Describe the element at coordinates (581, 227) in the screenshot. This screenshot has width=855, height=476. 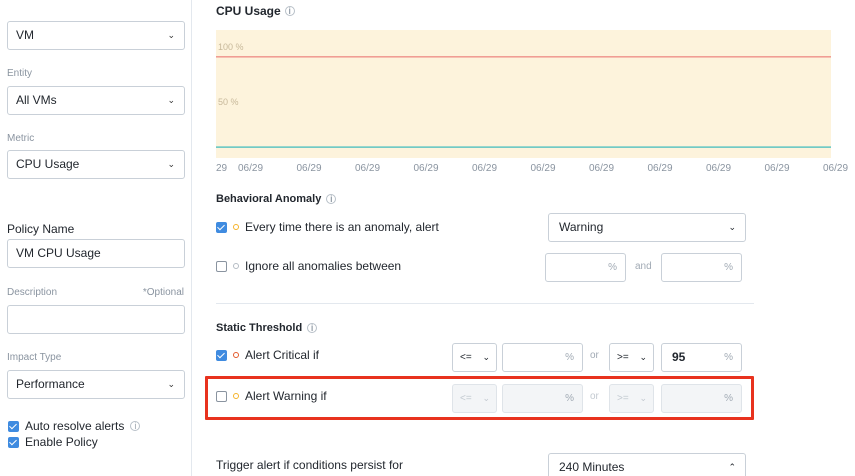
I see `anomaly-severity-value: Warning` at that location.